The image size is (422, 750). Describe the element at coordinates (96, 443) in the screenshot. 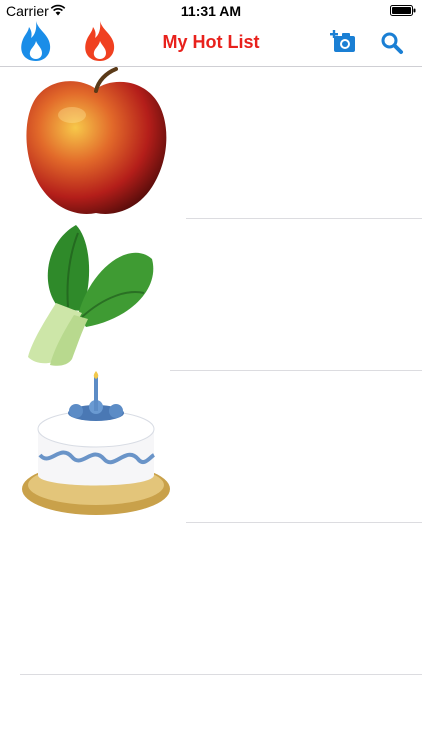

I see `birthday-cake-image` at that location.